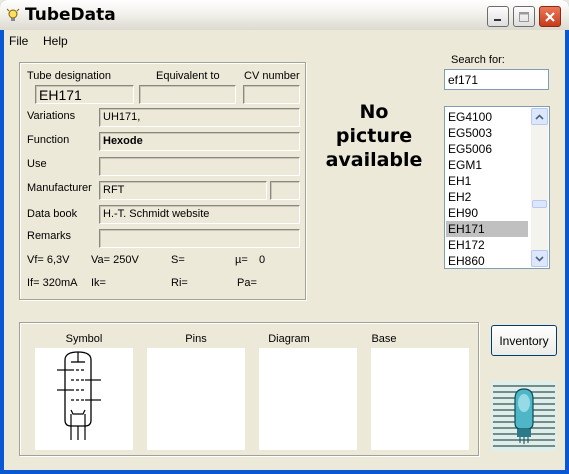  Describe the element at coordinates (199, 166) in the screenshot. I see `use-field` at that location.